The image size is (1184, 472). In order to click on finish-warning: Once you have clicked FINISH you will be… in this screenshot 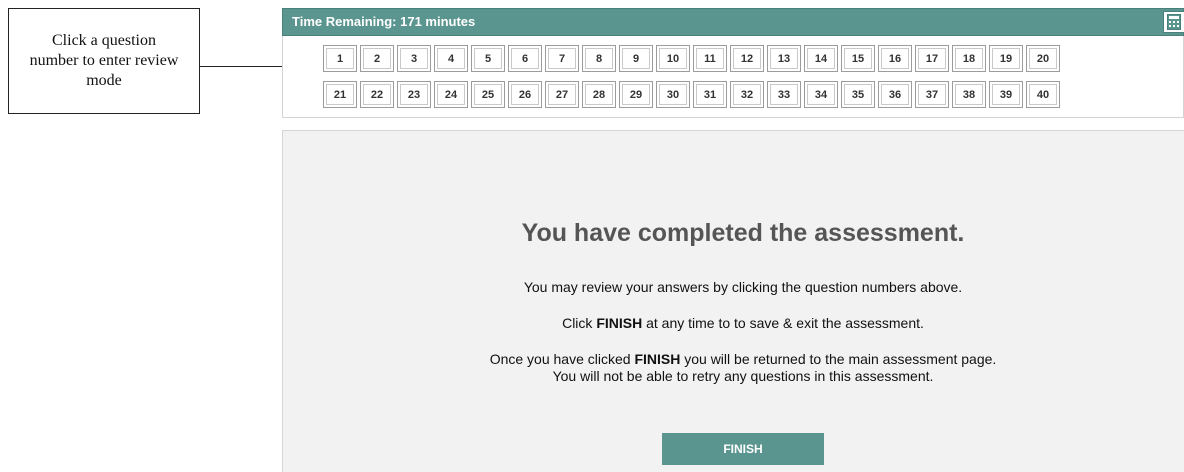, I will do `click(733, 359)`.